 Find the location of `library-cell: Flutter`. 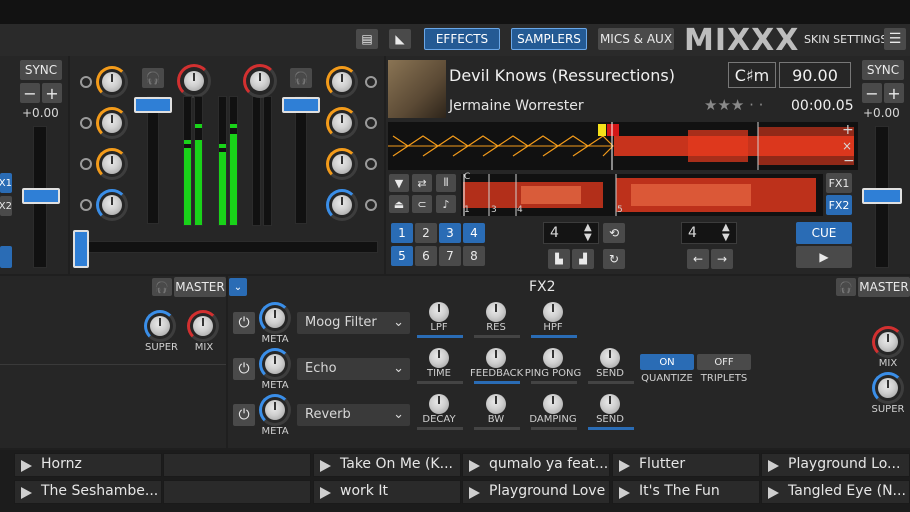

library-cell: Flutter is located at coordinates (686, 465).